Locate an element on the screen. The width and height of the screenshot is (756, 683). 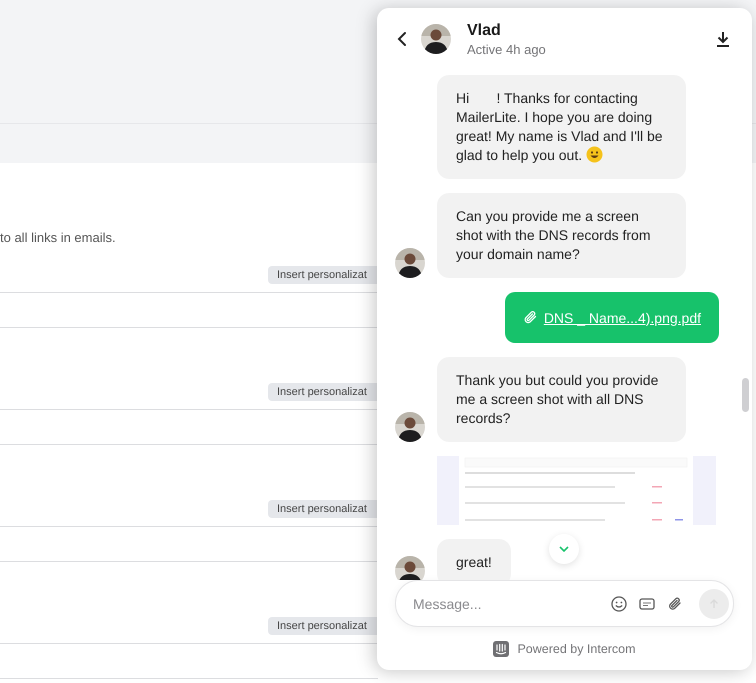
powered-by-text: Powered by Intercom is located at coordinates (576, 649).